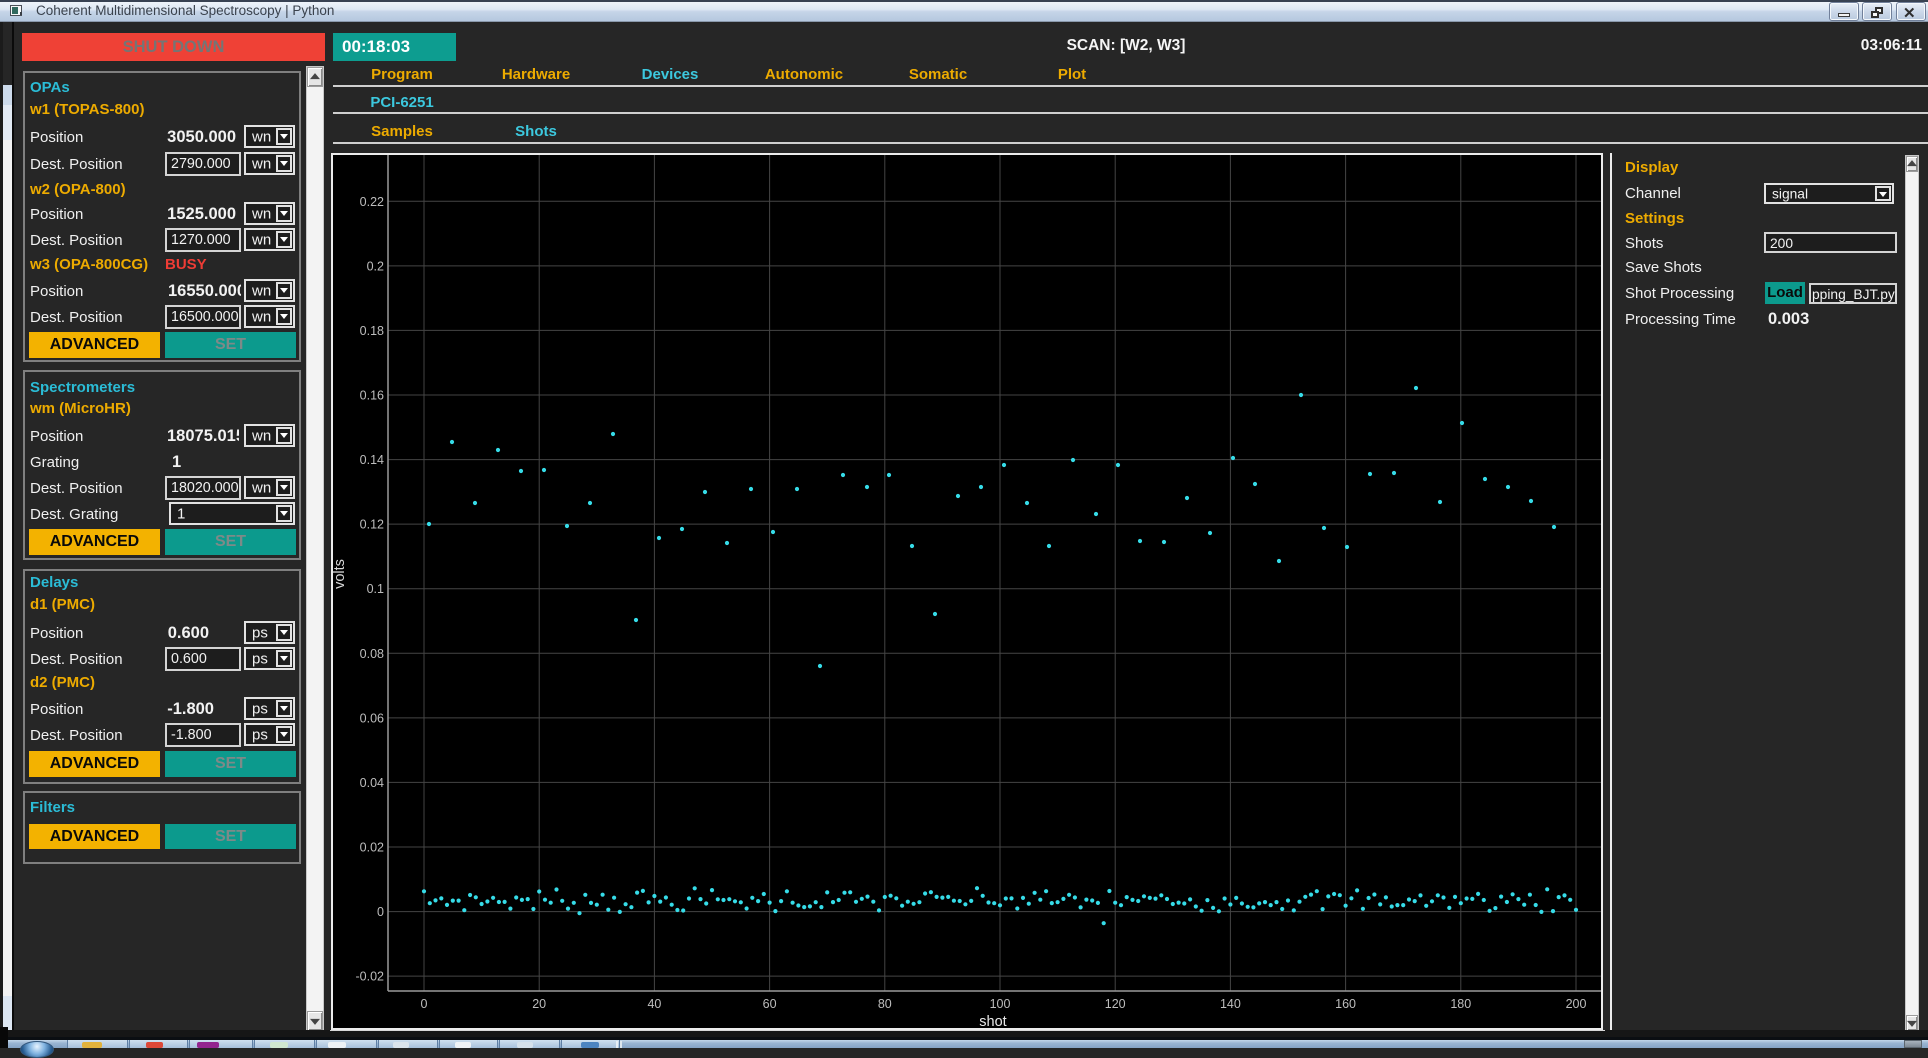  What do you see at coordinates (340, 574) in the screenshot?
I see `svg-text: volts` at bounding box center [340, 574].